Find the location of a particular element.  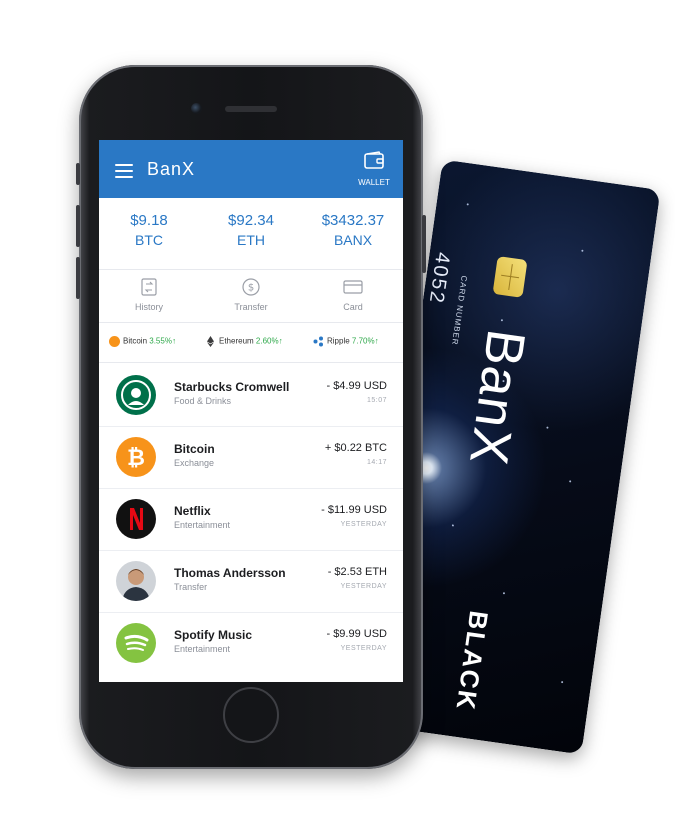

ticker-change: 7.70% is located at coordinates (363, 341).